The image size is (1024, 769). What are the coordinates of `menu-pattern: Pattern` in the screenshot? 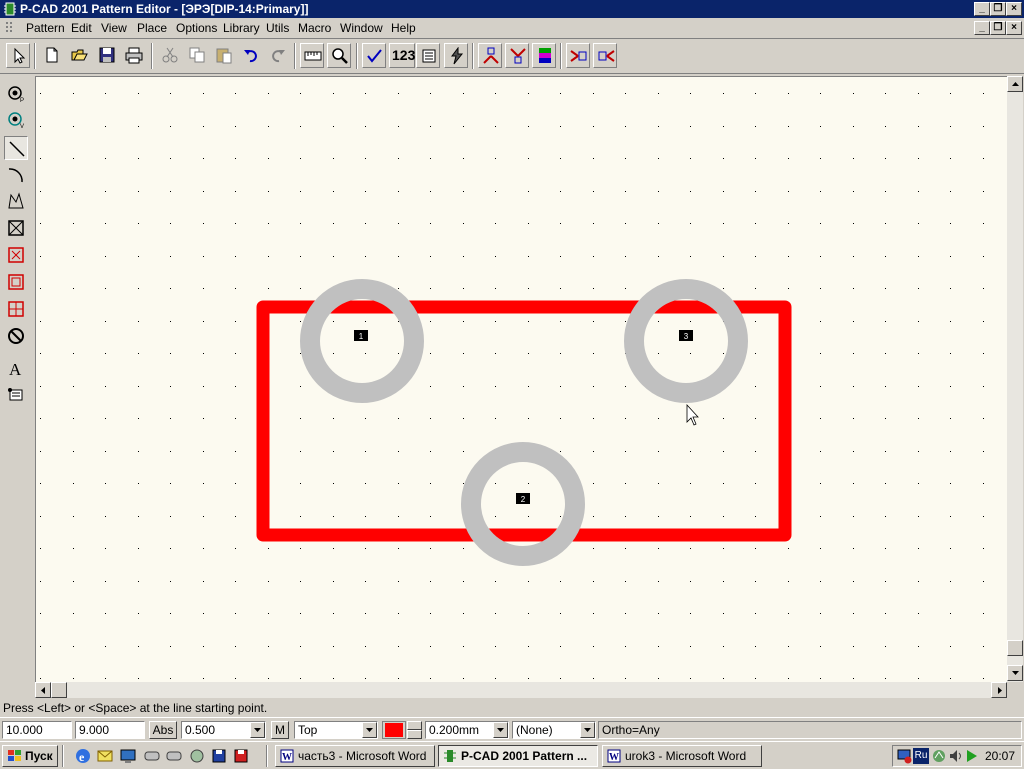 It's located at (45, 28).